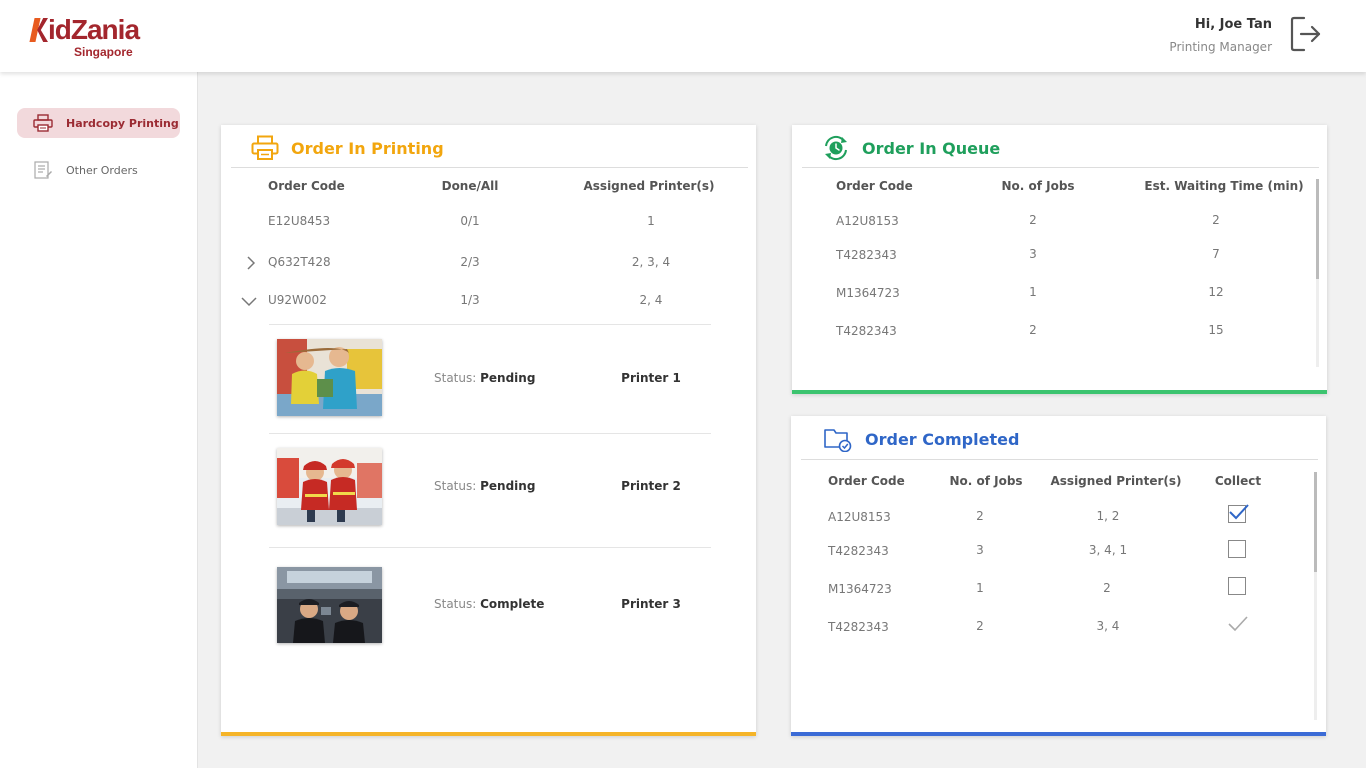 This screenshot has height=768, width=1366. Describe the element at coordinates (470, 221) in the screenshot. I see `done-count: 0/1` at that location.